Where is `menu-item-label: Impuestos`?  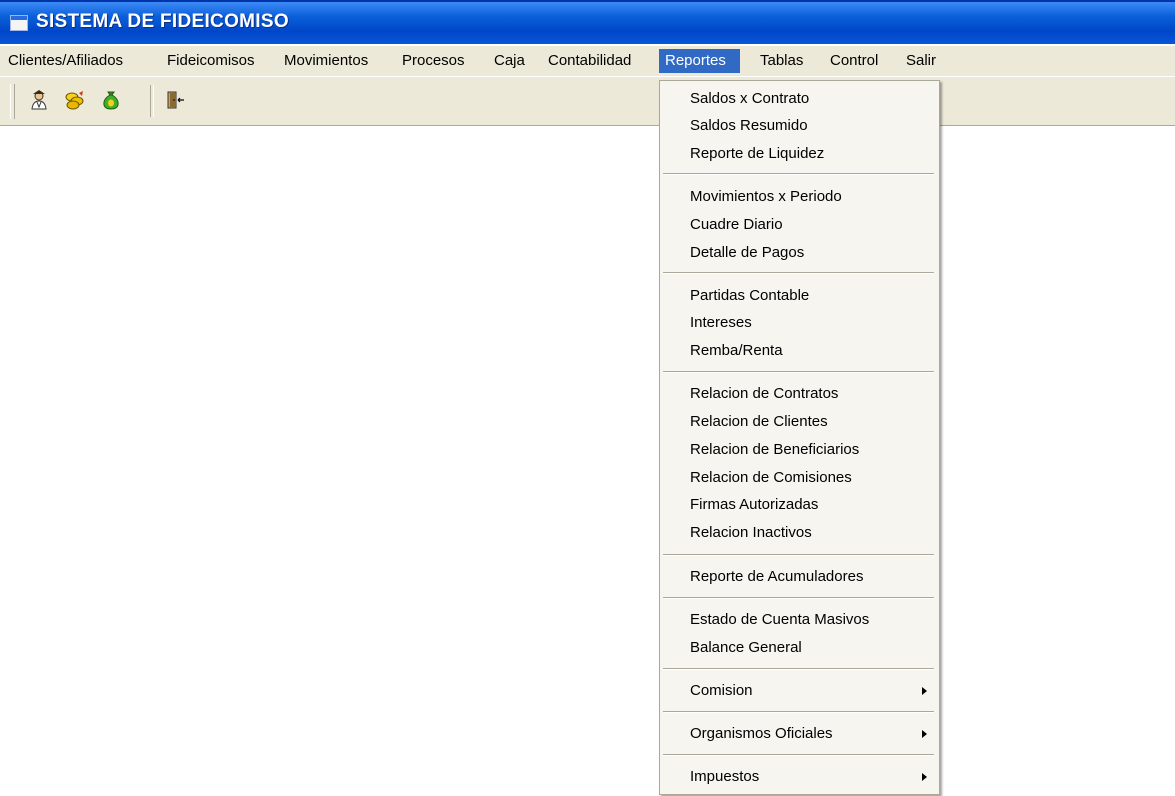 menu-item-label: Impuestos is located at coordinates (725, 776).